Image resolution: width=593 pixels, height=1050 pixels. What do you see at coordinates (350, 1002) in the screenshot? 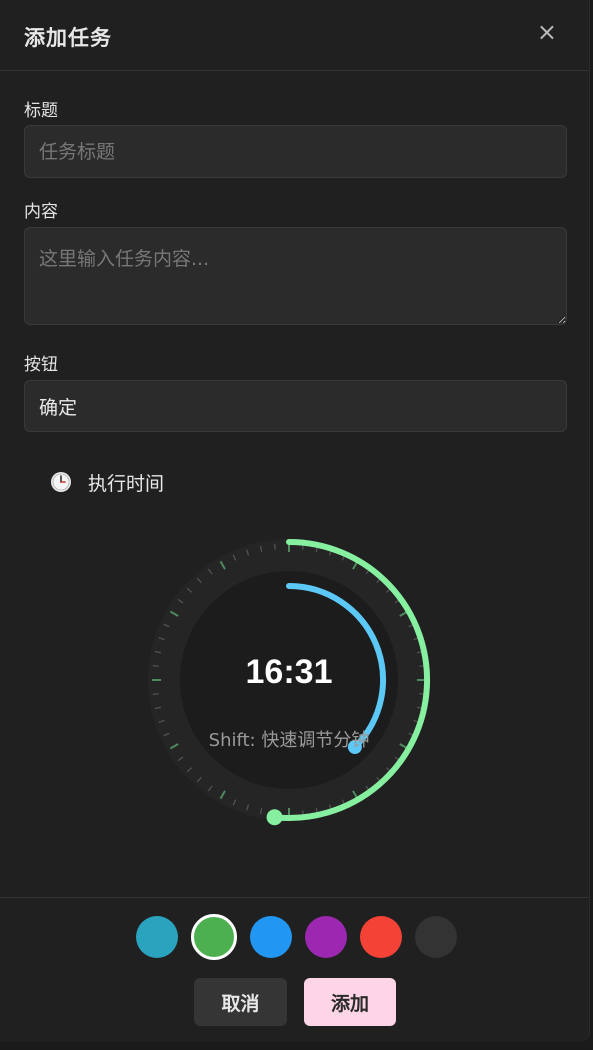
I see `add-button: 添加` at bounding box center [350, 1002].